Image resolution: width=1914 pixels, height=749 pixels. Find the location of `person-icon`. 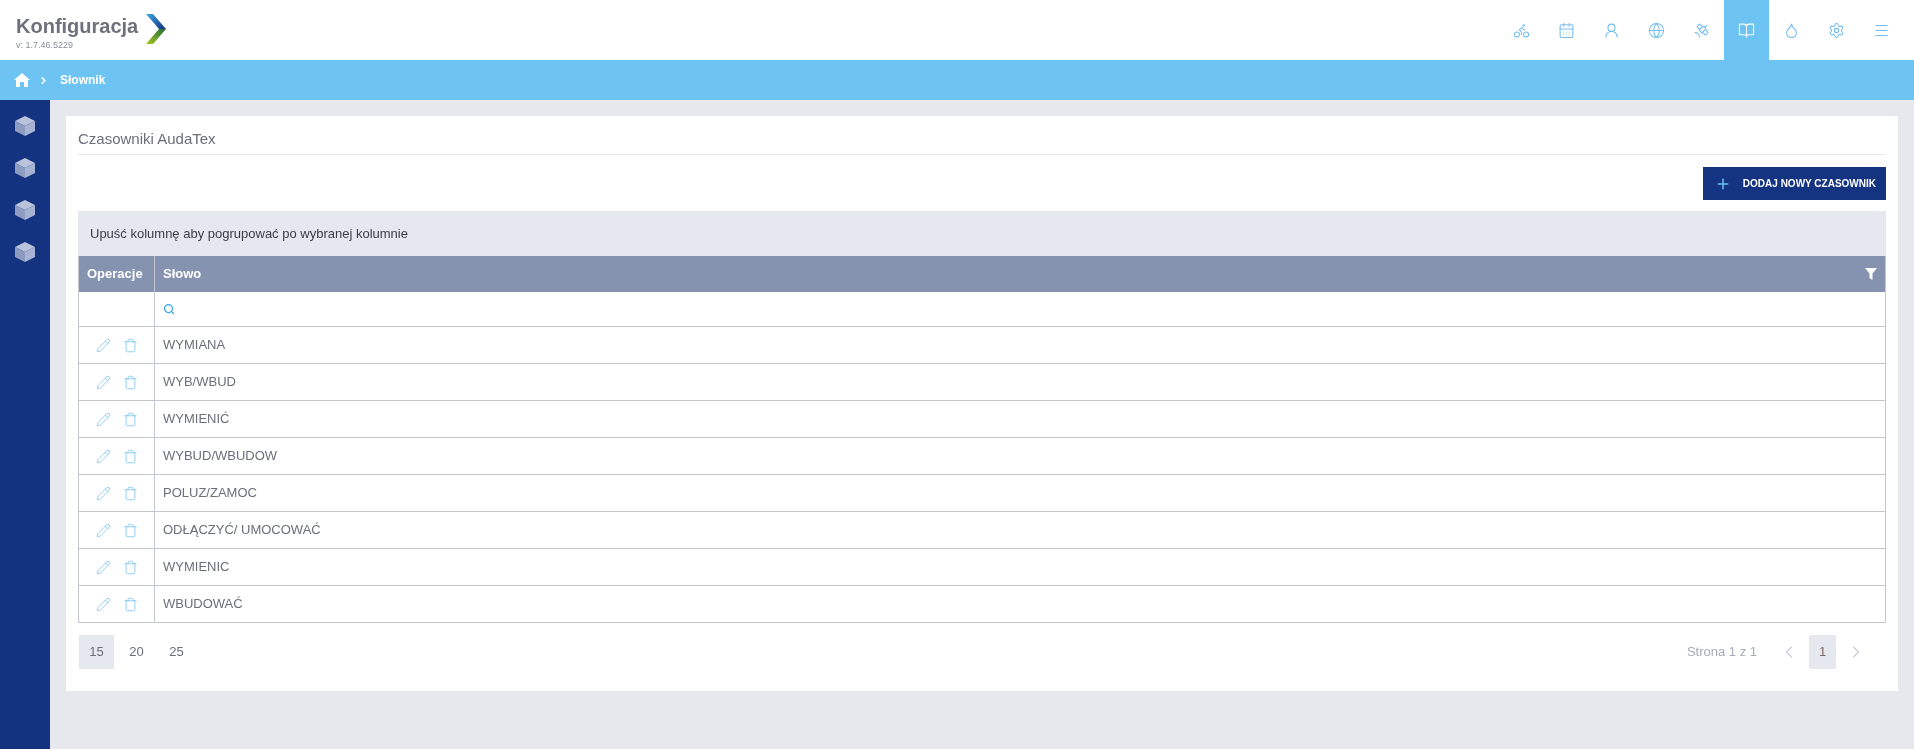

person-icon is located at coordinates (1611, 30).